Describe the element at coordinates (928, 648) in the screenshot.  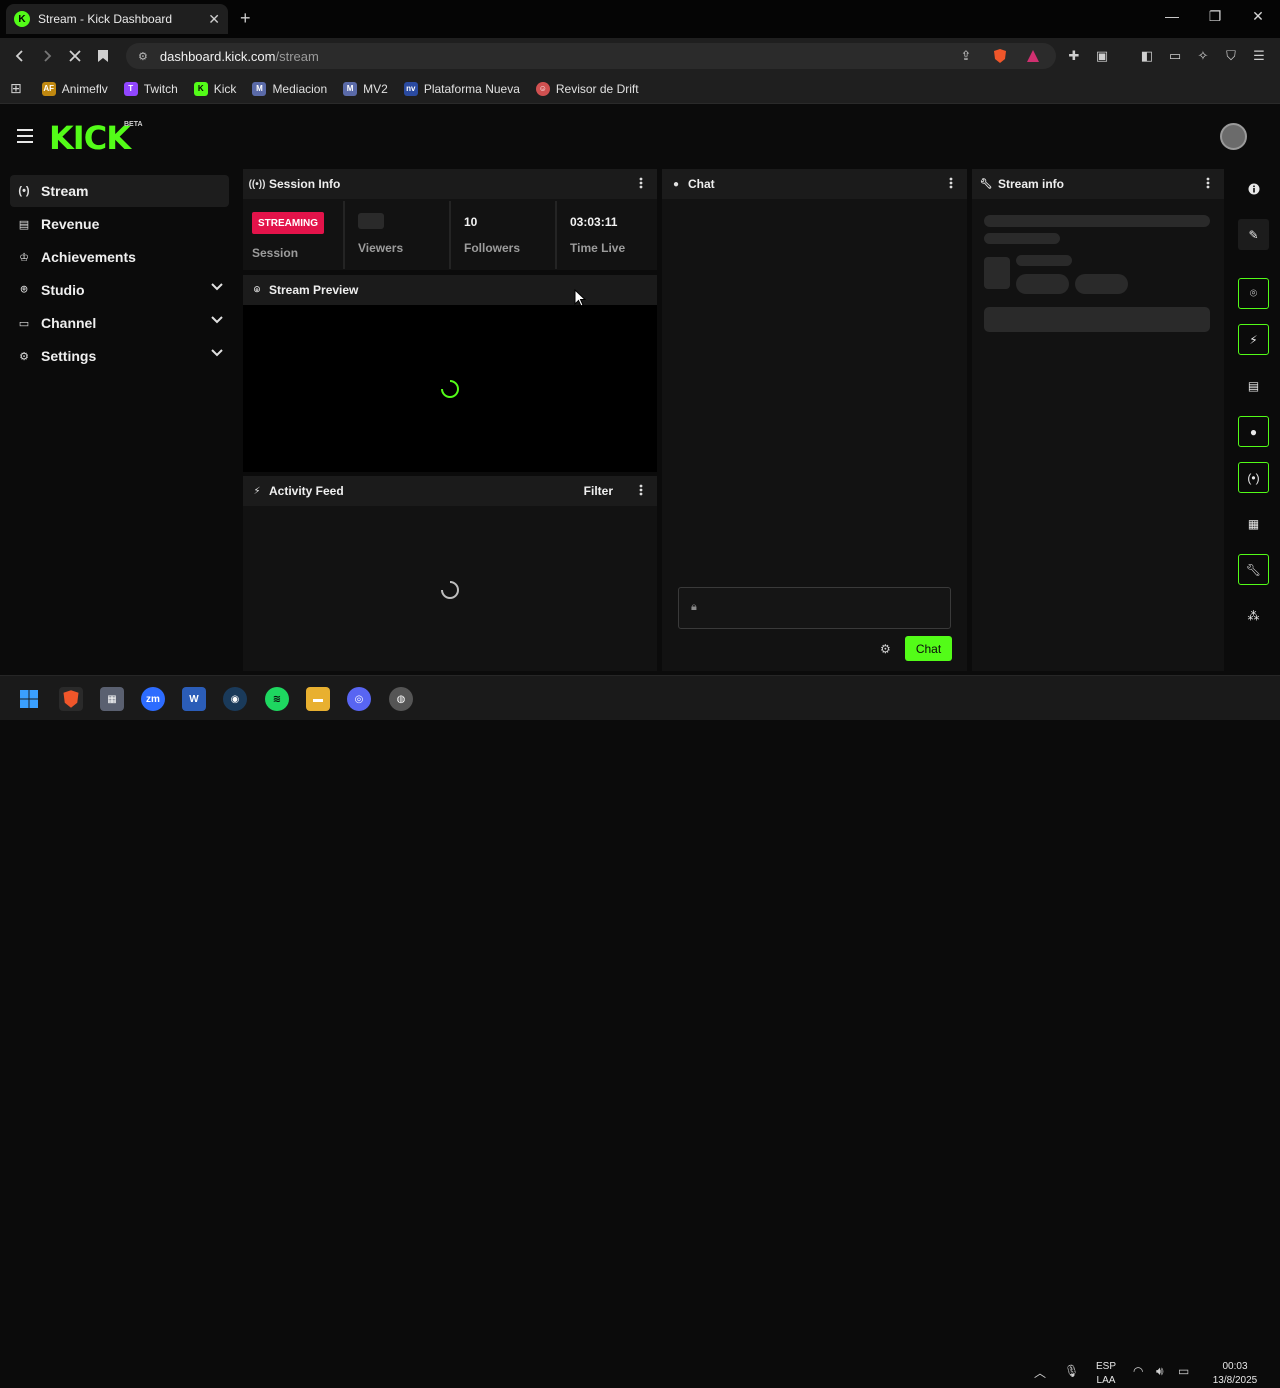
I see `chat-send-button: Chat` at that location.